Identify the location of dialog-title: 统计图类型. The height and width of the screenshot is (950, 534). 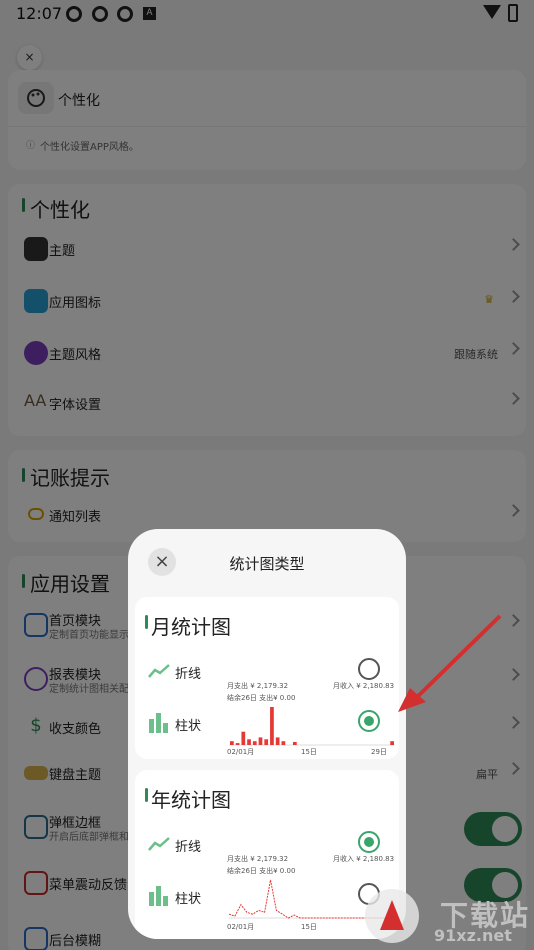
(267, 564).